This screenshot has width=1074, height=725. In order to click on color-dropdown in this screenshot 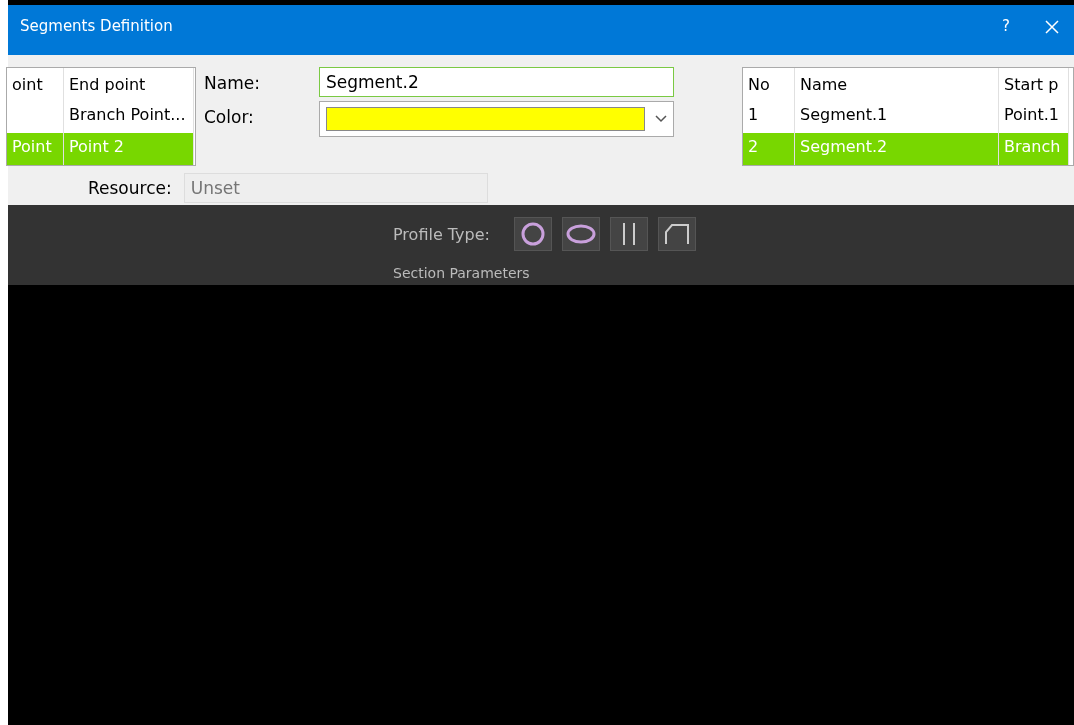, I will do `click(496, 119)`.